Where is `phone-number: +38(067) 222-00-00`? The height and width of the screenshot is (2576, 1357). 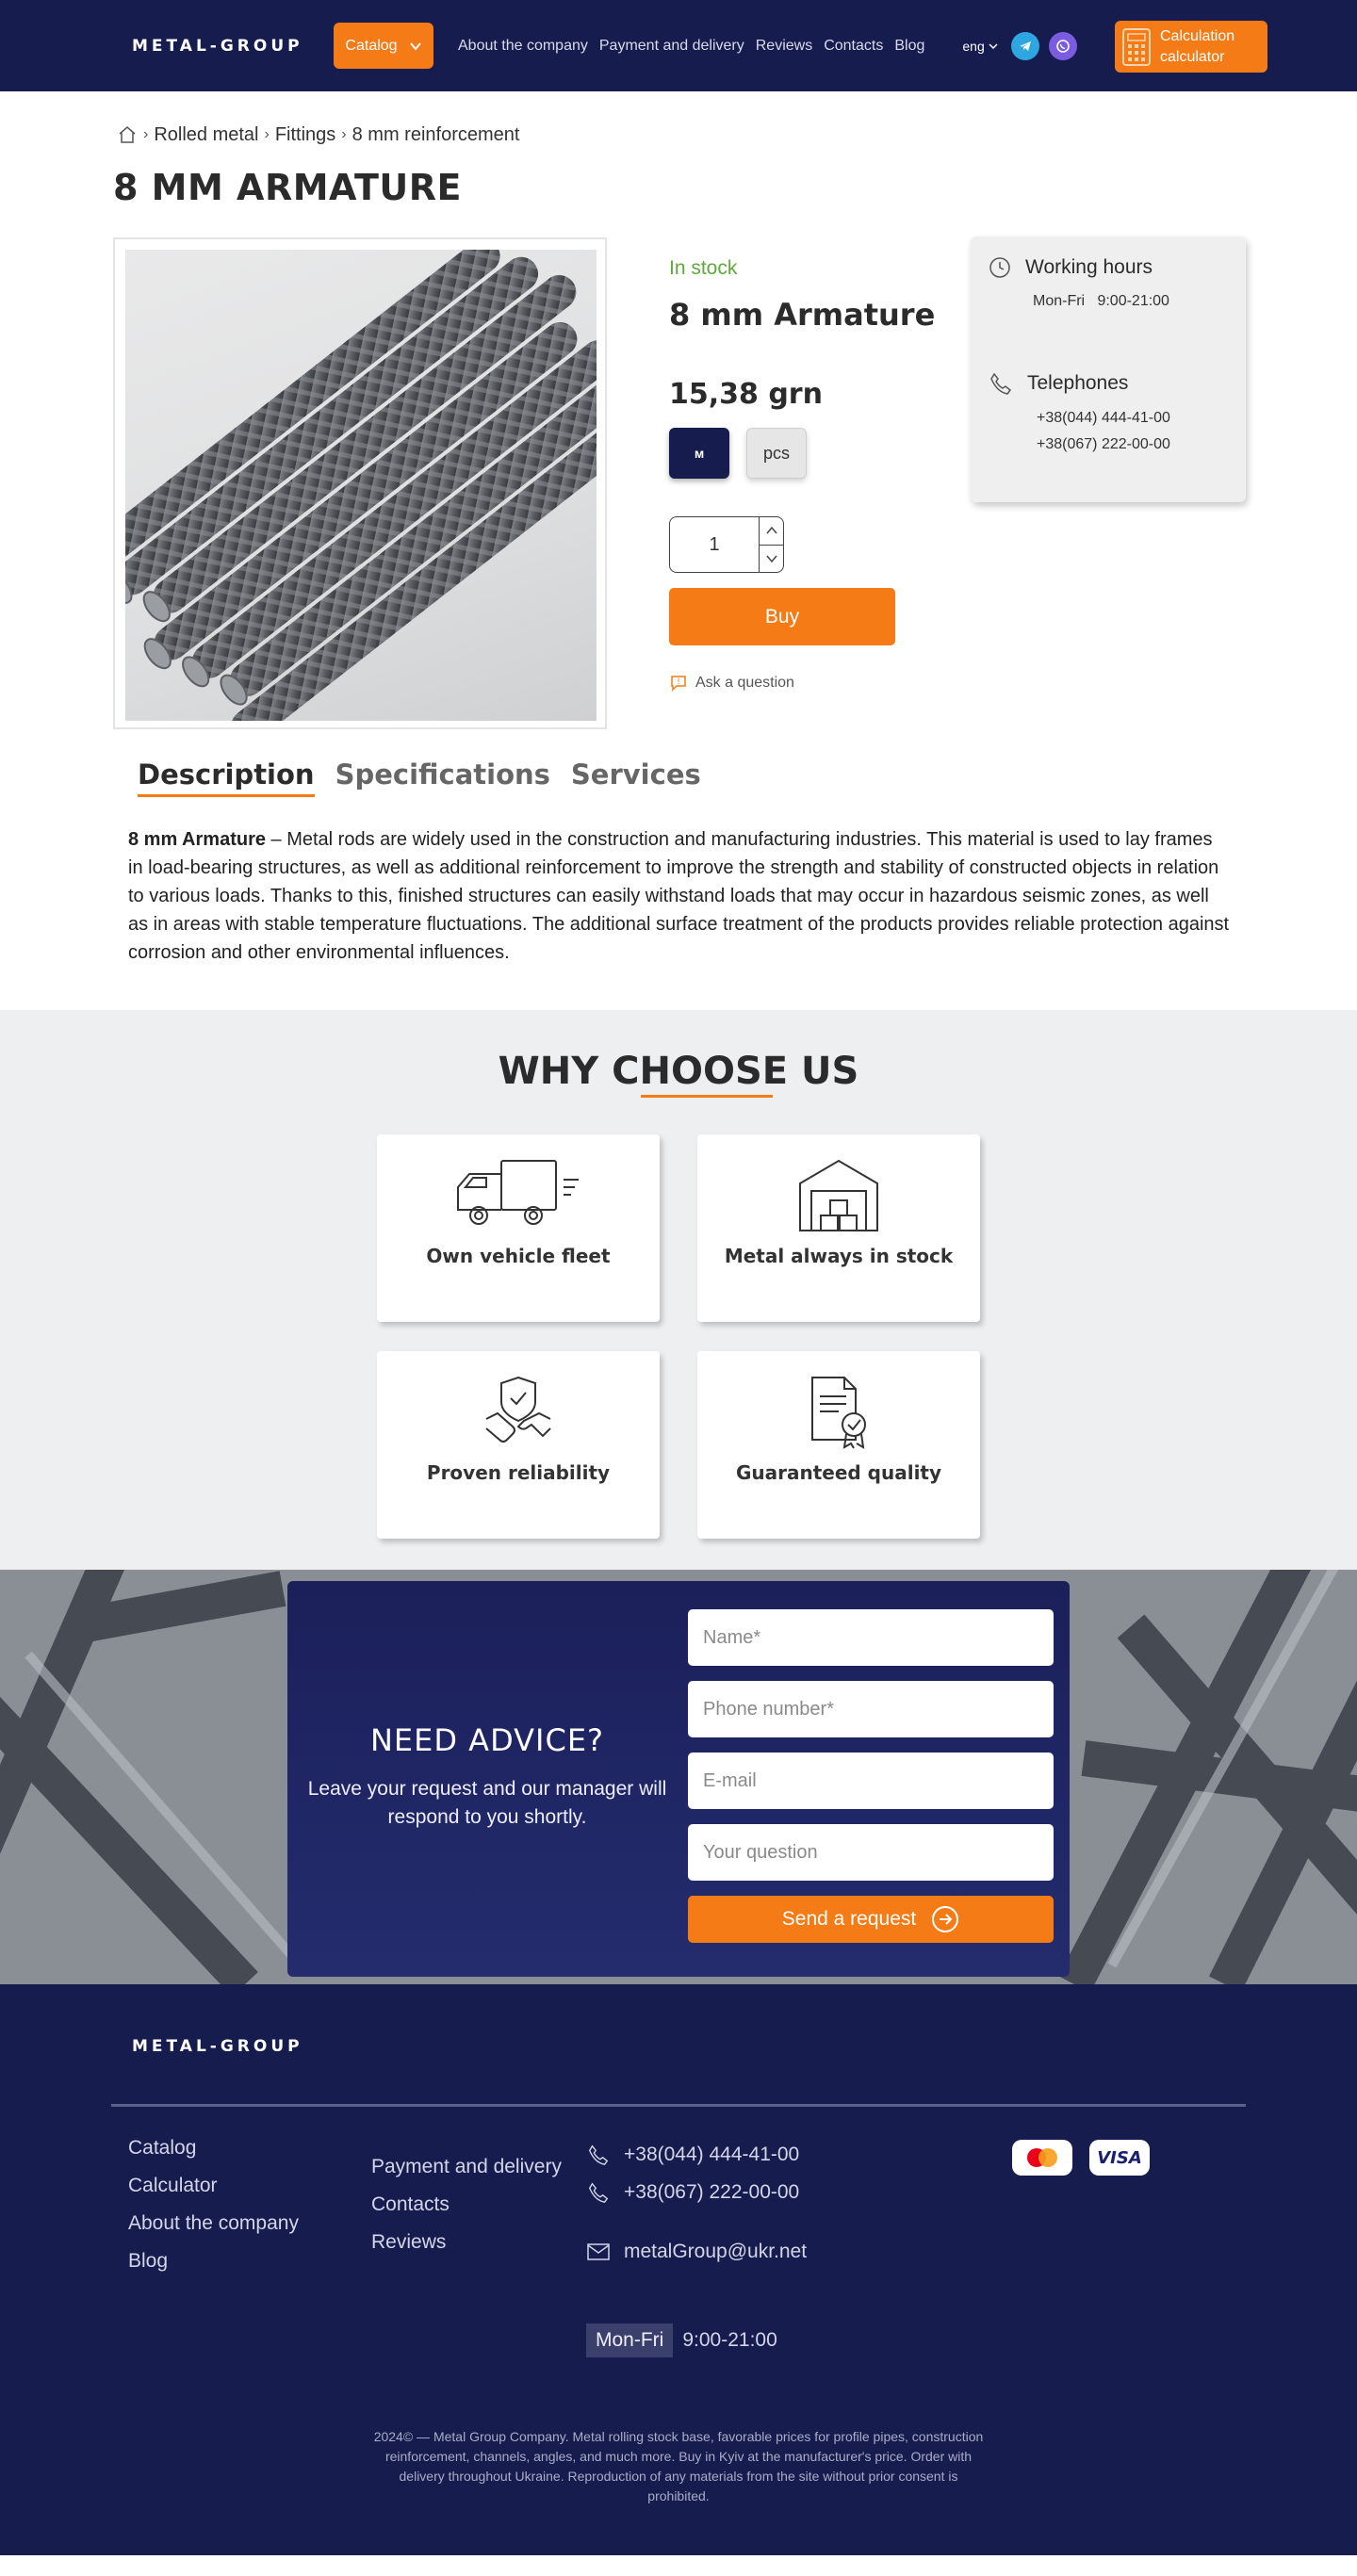
phone-number: +38(067) 222-00-00 is located at coordinates (1141, 444).